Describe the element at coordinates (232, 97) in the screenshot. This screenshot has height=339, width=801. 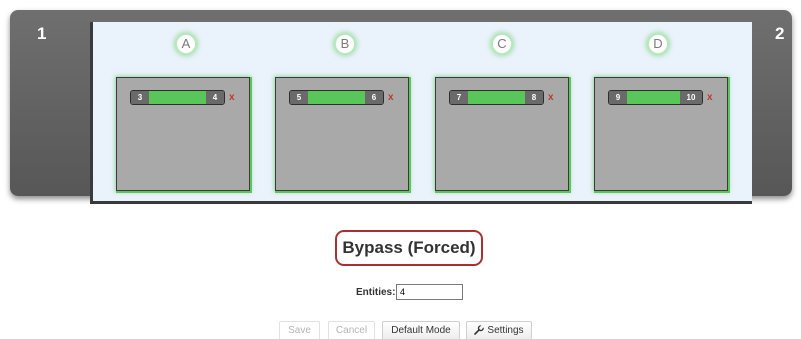
I see `remove-button-a: x` at that location.